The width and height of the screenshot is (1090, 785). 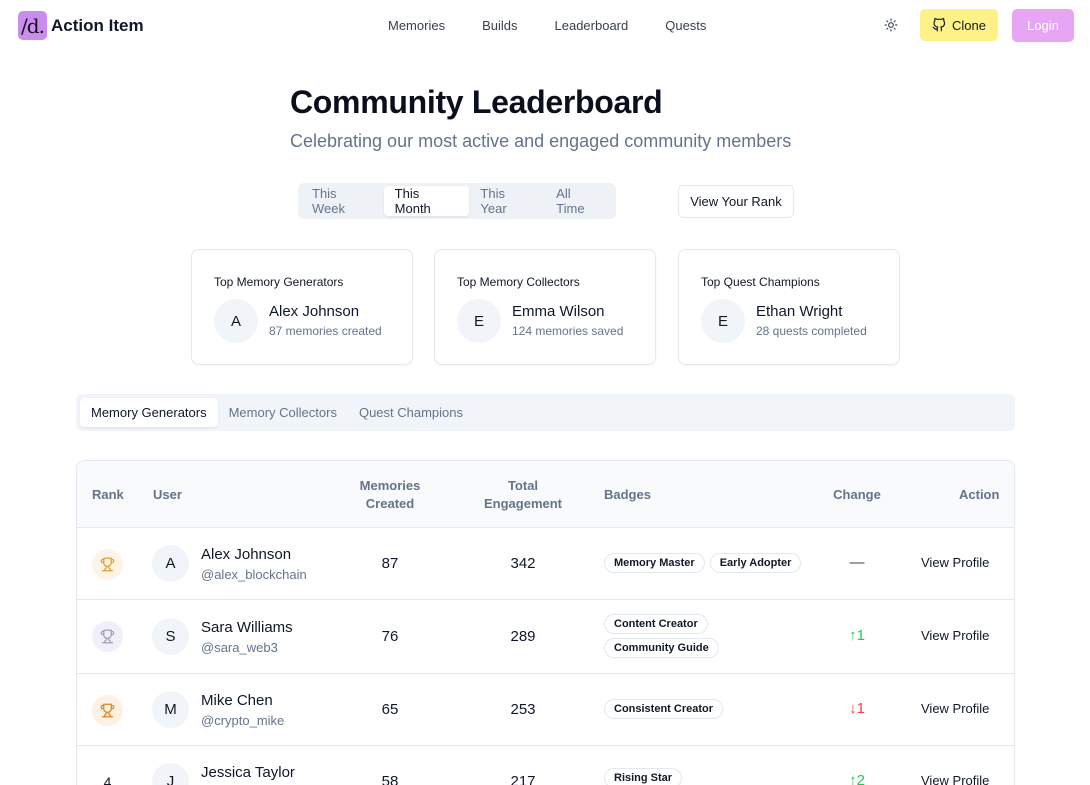 I want to click on page-title: Community Leaderboard, so click(x=476, y=102).